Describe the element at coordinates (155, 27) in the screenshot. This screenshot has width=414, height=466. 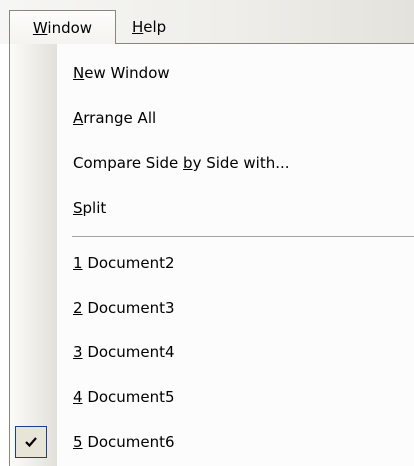
I see `menu-help-label-post: elp` at that location.